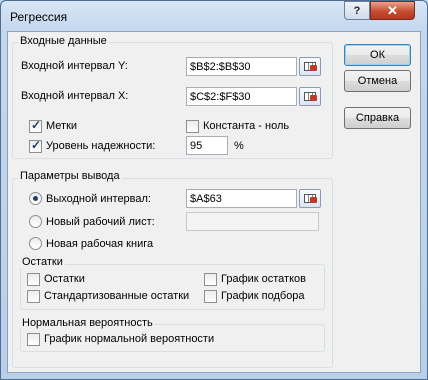  What do you see at coordinates (33, 279) in the screenshot?
I see `residuals-checkbox` at bounding box center [33, 279].